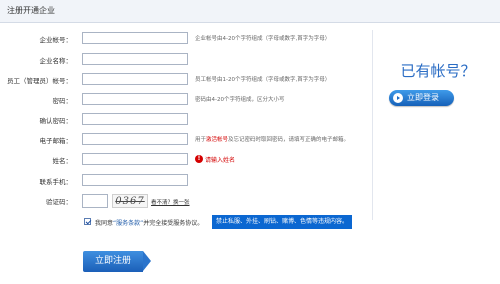 The width and height of the screenshot is (500, 284). I want to click on email-hint-prefix: 用于, so click(201, 140).